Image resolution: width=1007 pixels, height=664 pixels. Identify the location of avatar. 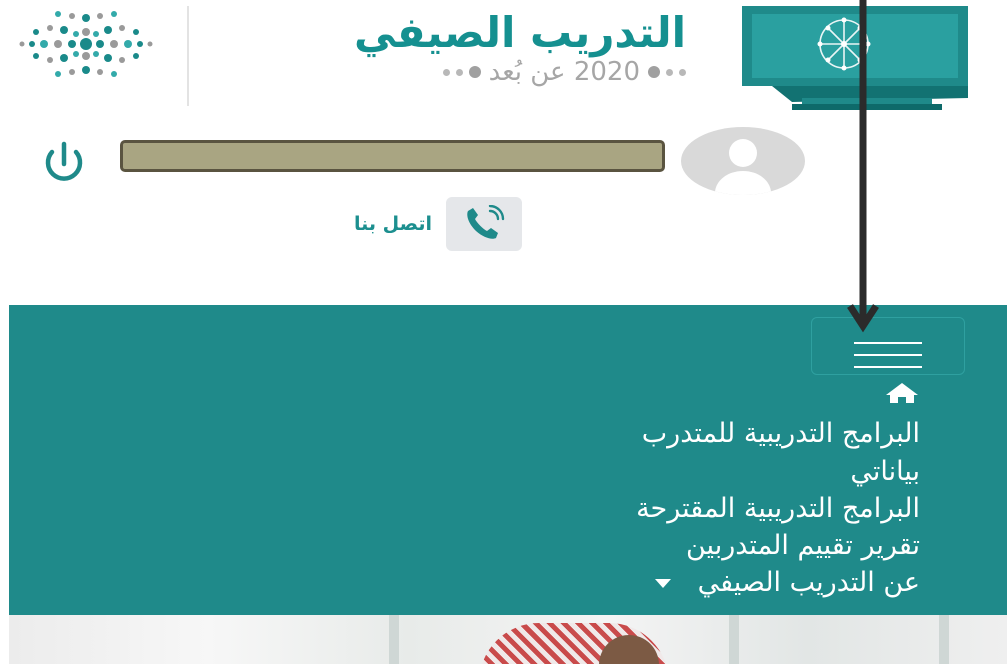
(743, 161).